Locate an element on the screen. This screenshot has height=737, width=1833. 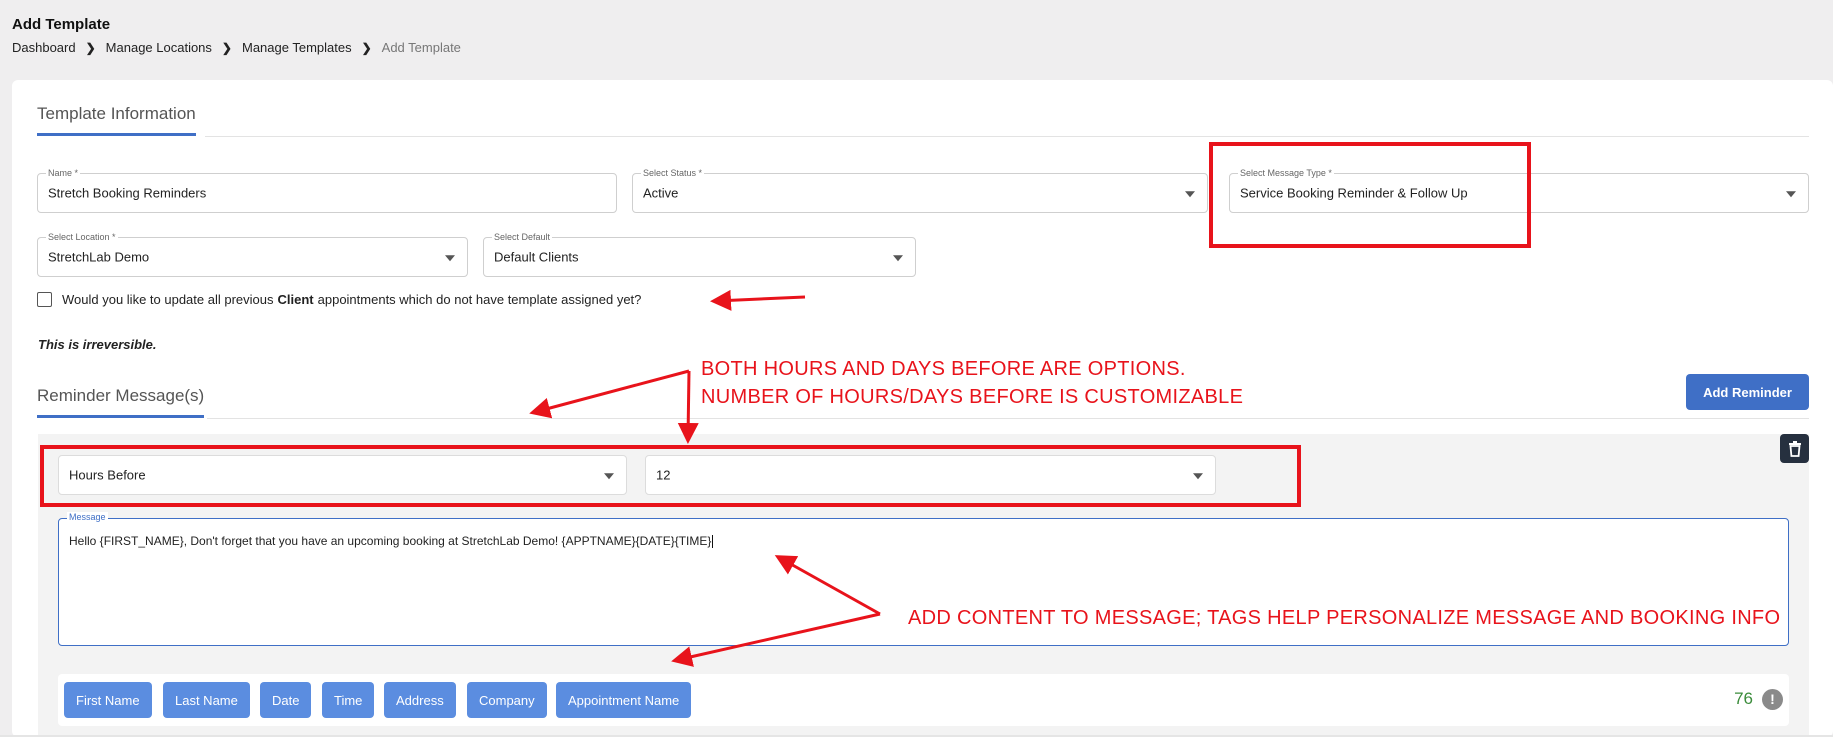
tag-date-button: Date is located at coordinates (286, 700).